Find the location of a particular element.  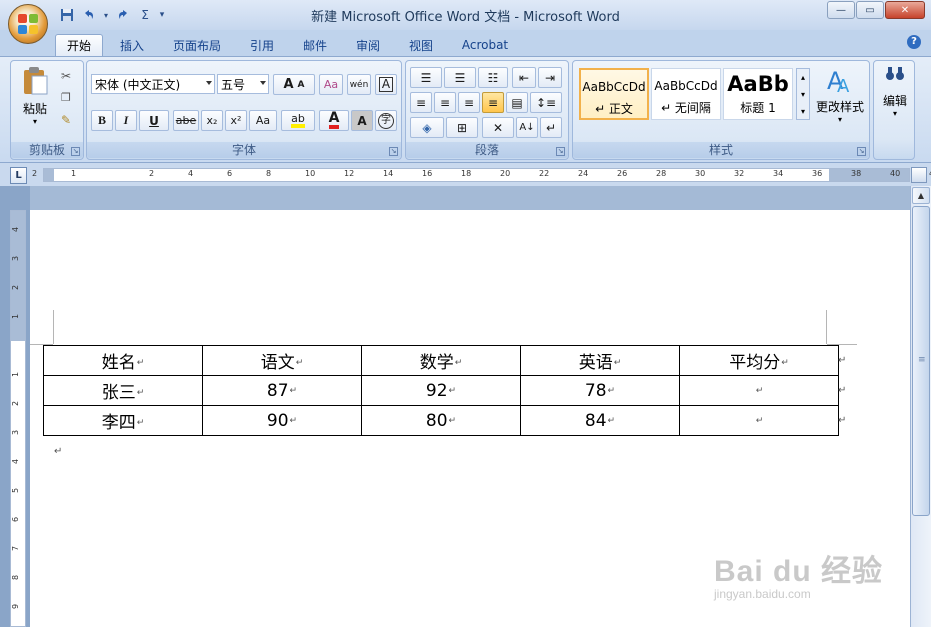

bullets-button: ☰ is located at coordinates (426, 77).